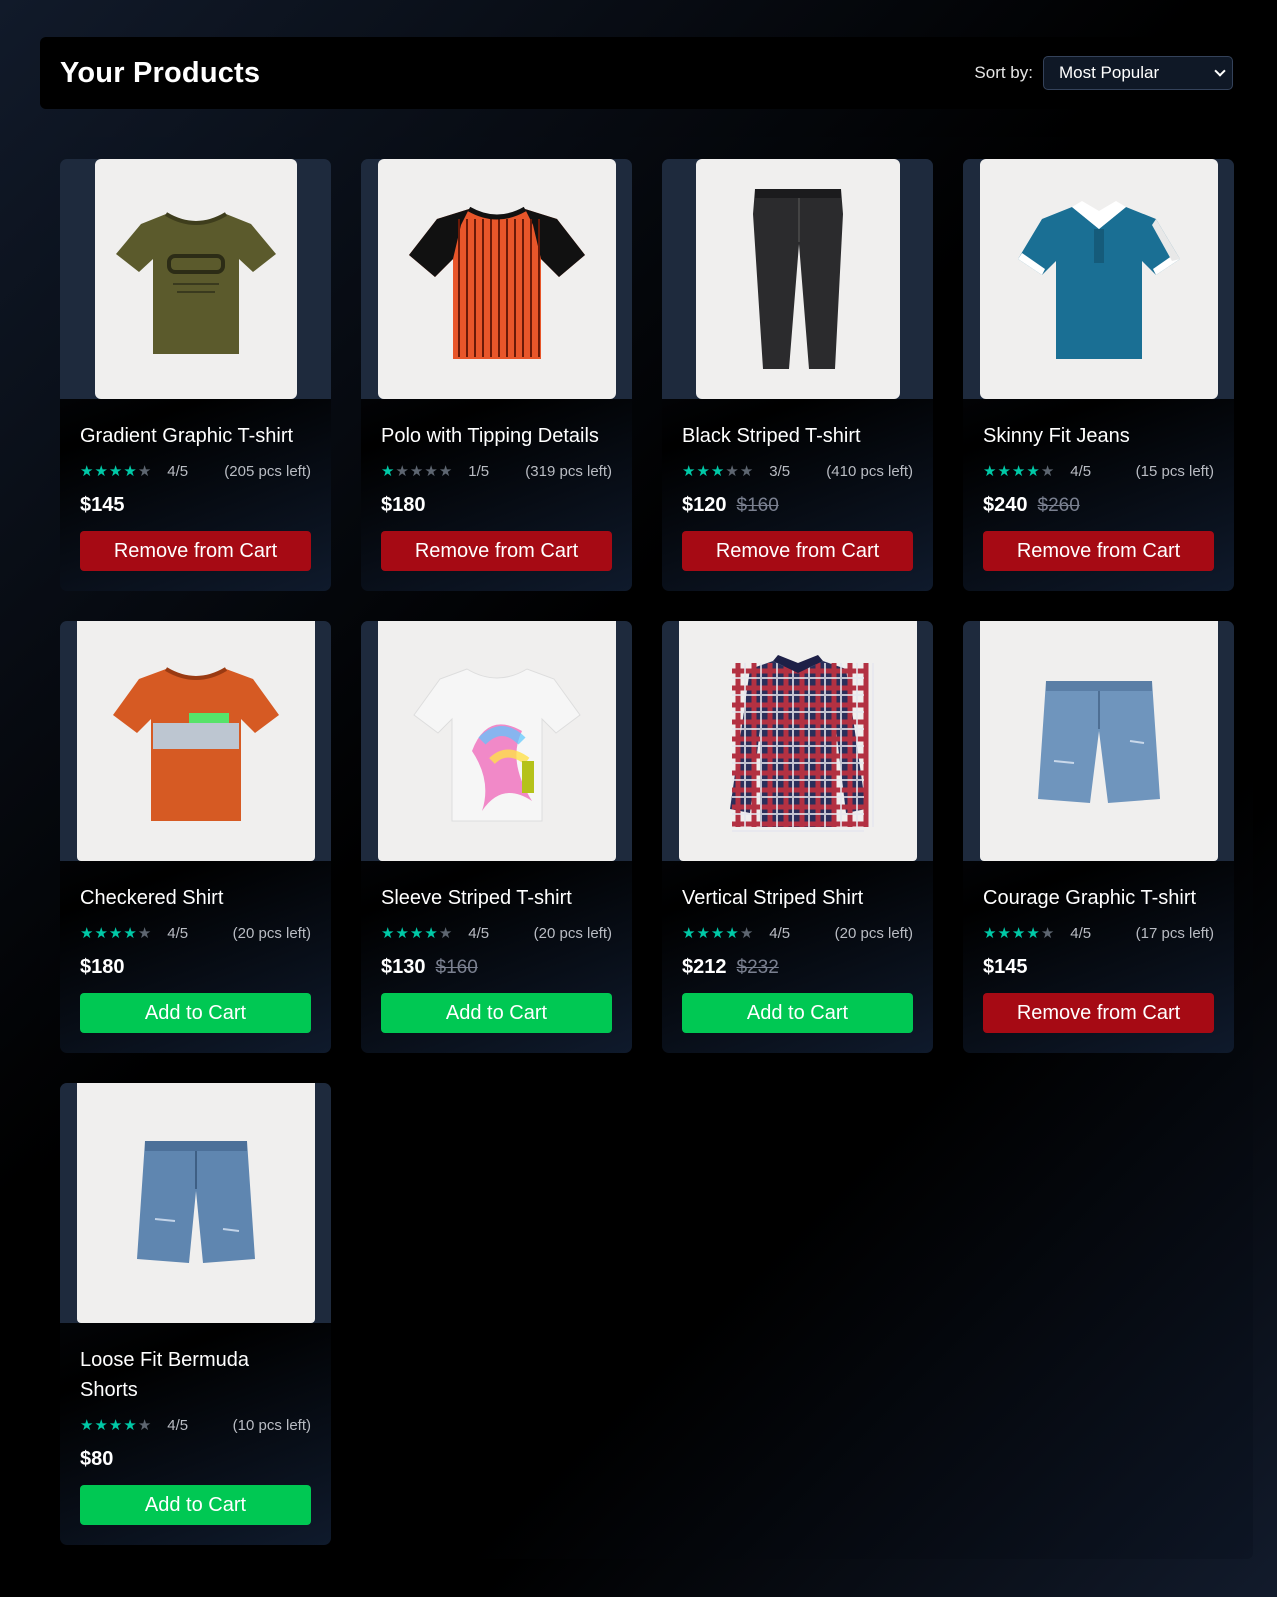 The height and width of the screenshot is (1597, 1277). What do you see at coordinates (195, 505) in the screenshot?
I see `price-row: $145` at bounding box center [195, 505].